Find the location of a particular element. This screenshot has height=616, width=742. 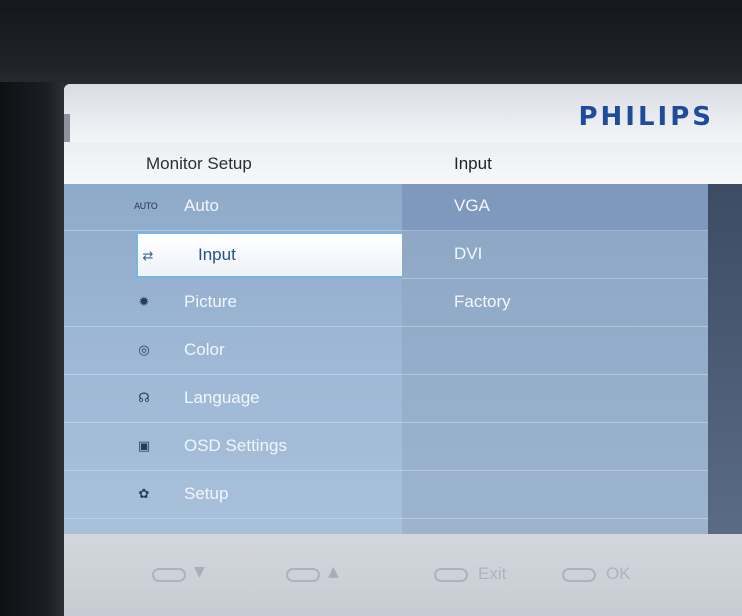

title-bar: Monitor Setup Input is located at coordinates (403, 163).